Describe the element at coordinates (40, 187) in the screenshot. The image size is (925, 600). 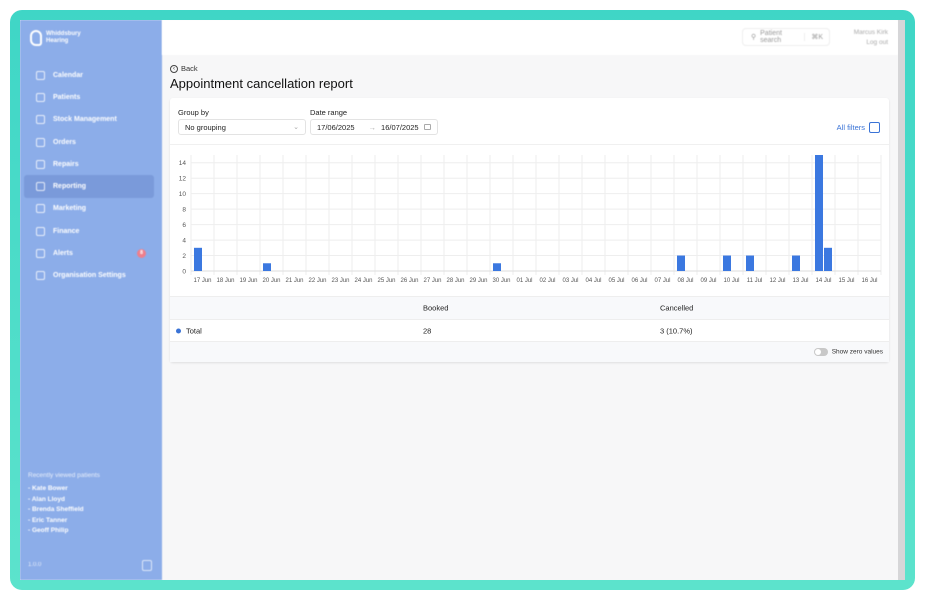
I see `chart-pie-icon` at that location.